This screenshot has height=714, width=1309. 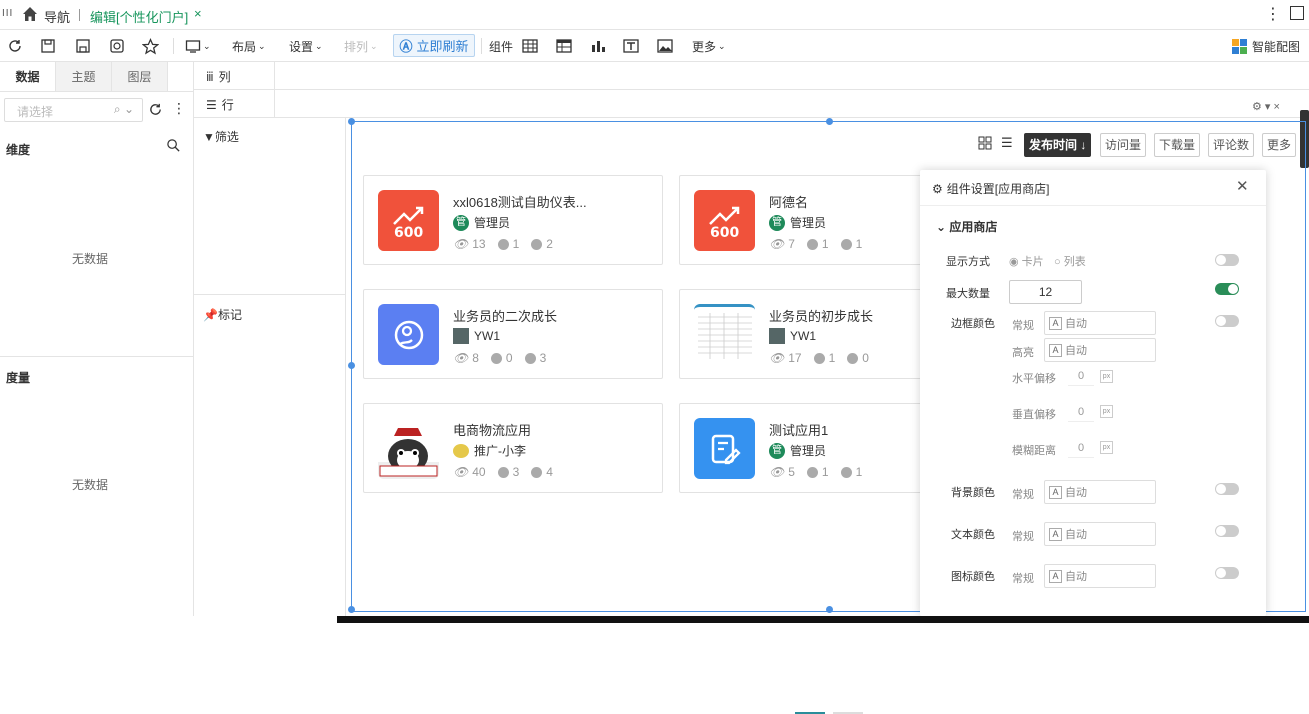 What do you see at coordinates (598, 46) in the screenshot?
I see `bar-chart-icon` at bounding box center [598, 46].